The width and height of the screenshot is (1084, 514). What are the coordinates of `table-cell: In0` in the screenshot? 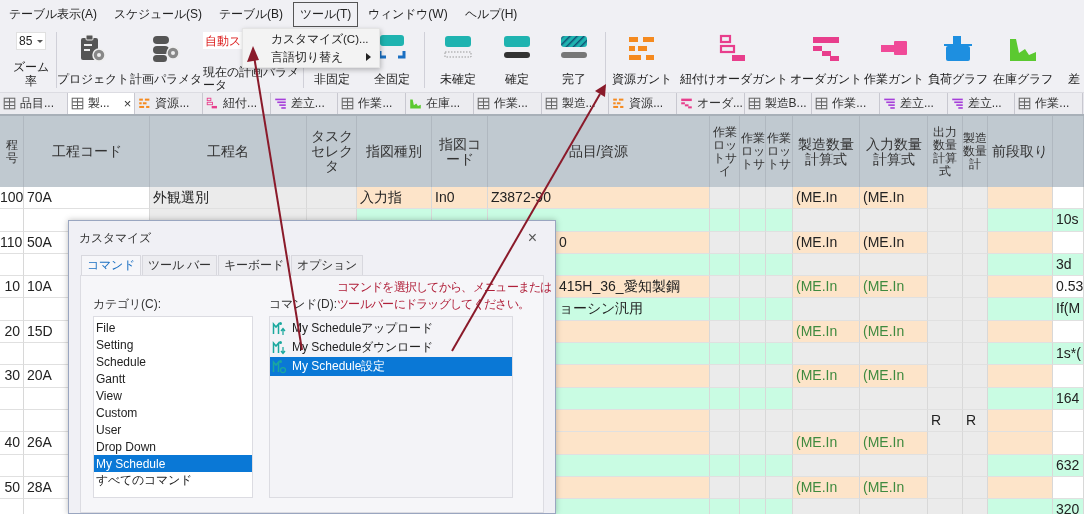 It's located at (460, 198).